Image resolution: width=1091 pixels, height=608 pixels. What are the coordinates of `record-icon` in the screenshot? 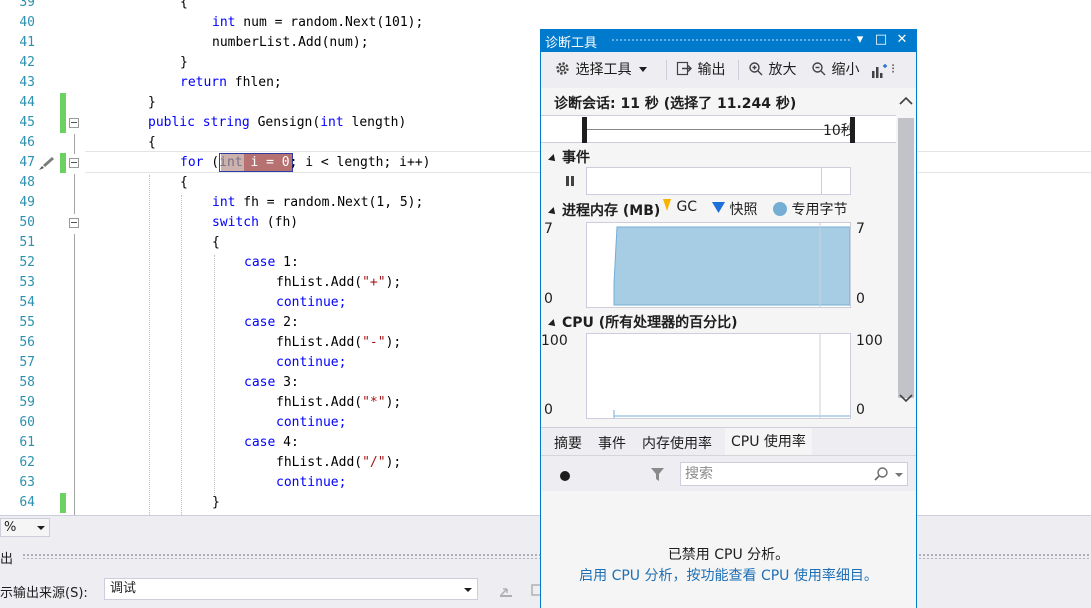 It's located at (565, 476).